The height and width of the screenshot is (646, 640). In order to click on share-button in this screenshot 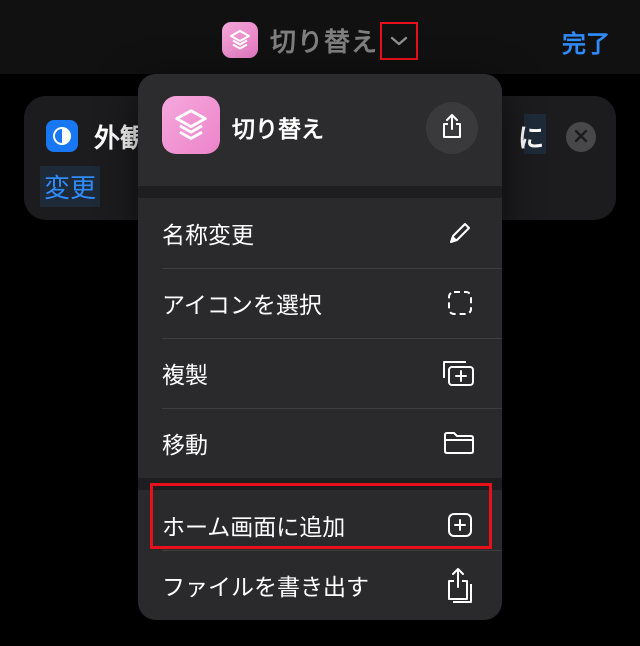, I will do `click(452, 128)`.